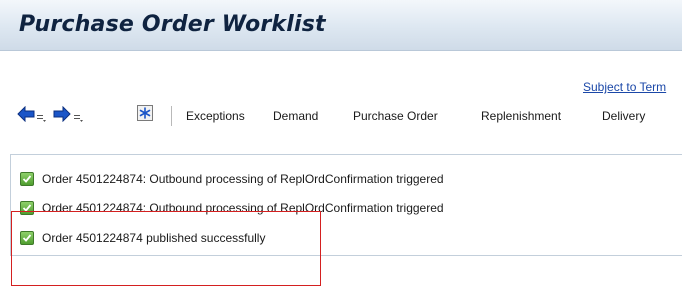 Image resolution: width=682 pixels, height=286 pixels. What do you see at coordinates (623, 116) in the screenshot?
I see `toolbar-delivery: Delivery` at bounding box center [623, 116].